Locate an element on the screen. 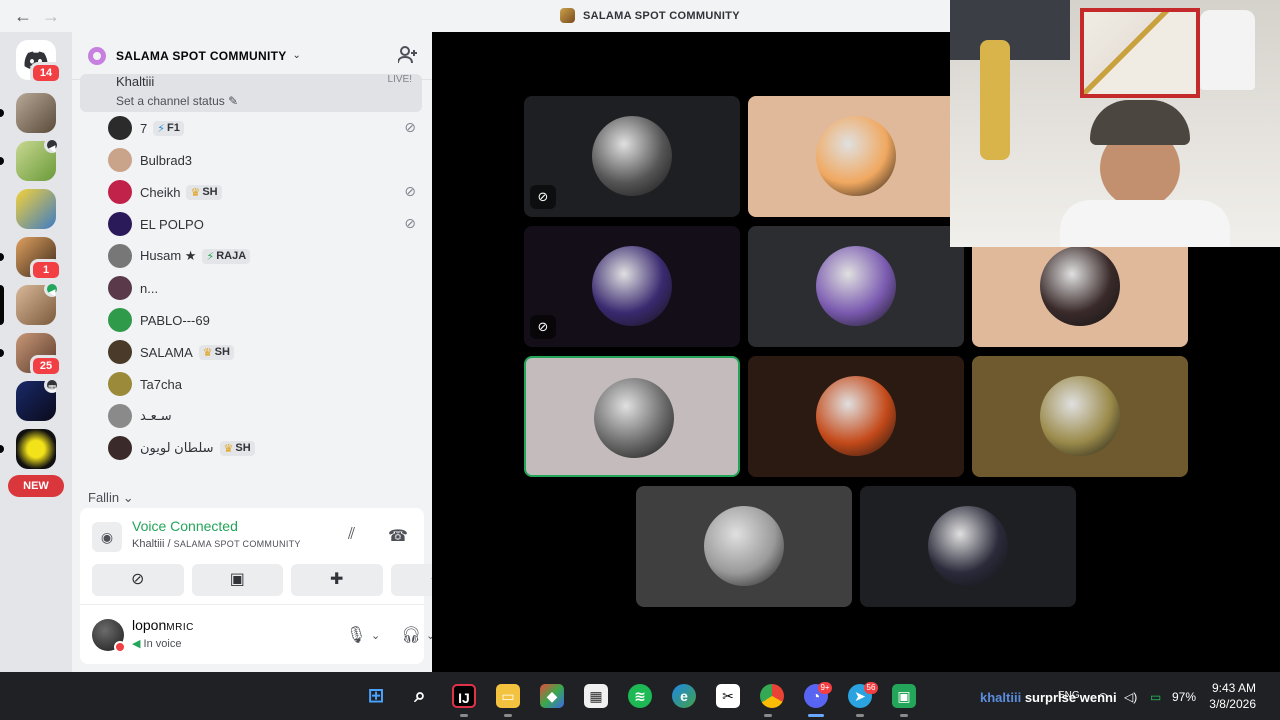  camera-shirt is located at coordinates (1227, 50).